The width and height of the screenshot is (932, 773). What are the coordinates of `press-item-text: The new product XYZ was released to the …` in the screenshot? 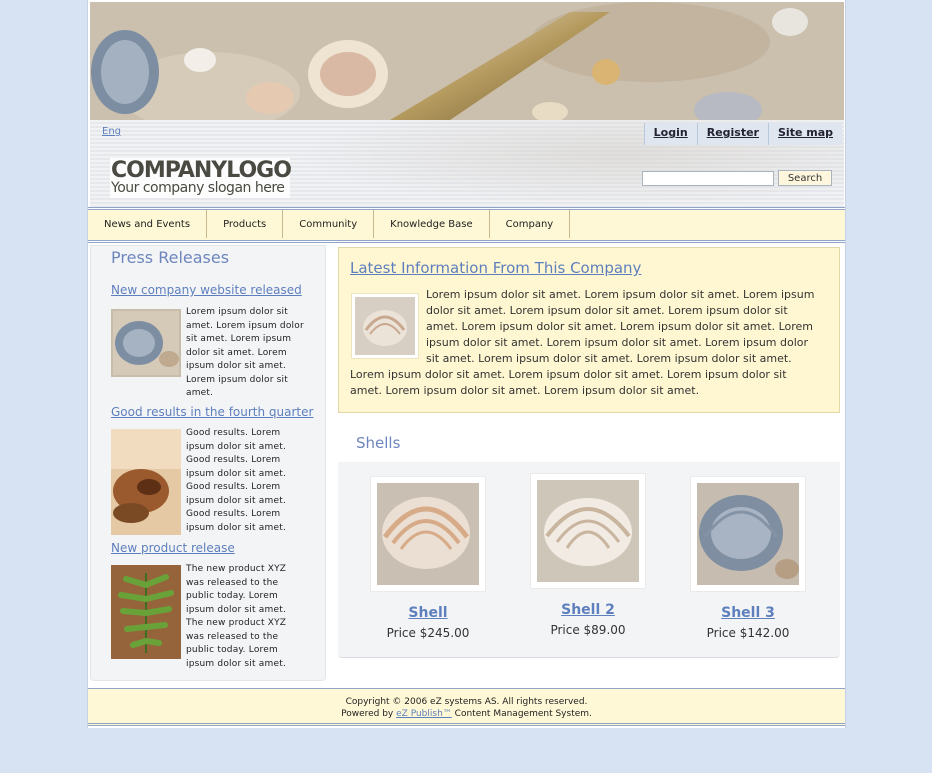 It's located at (236, 616).